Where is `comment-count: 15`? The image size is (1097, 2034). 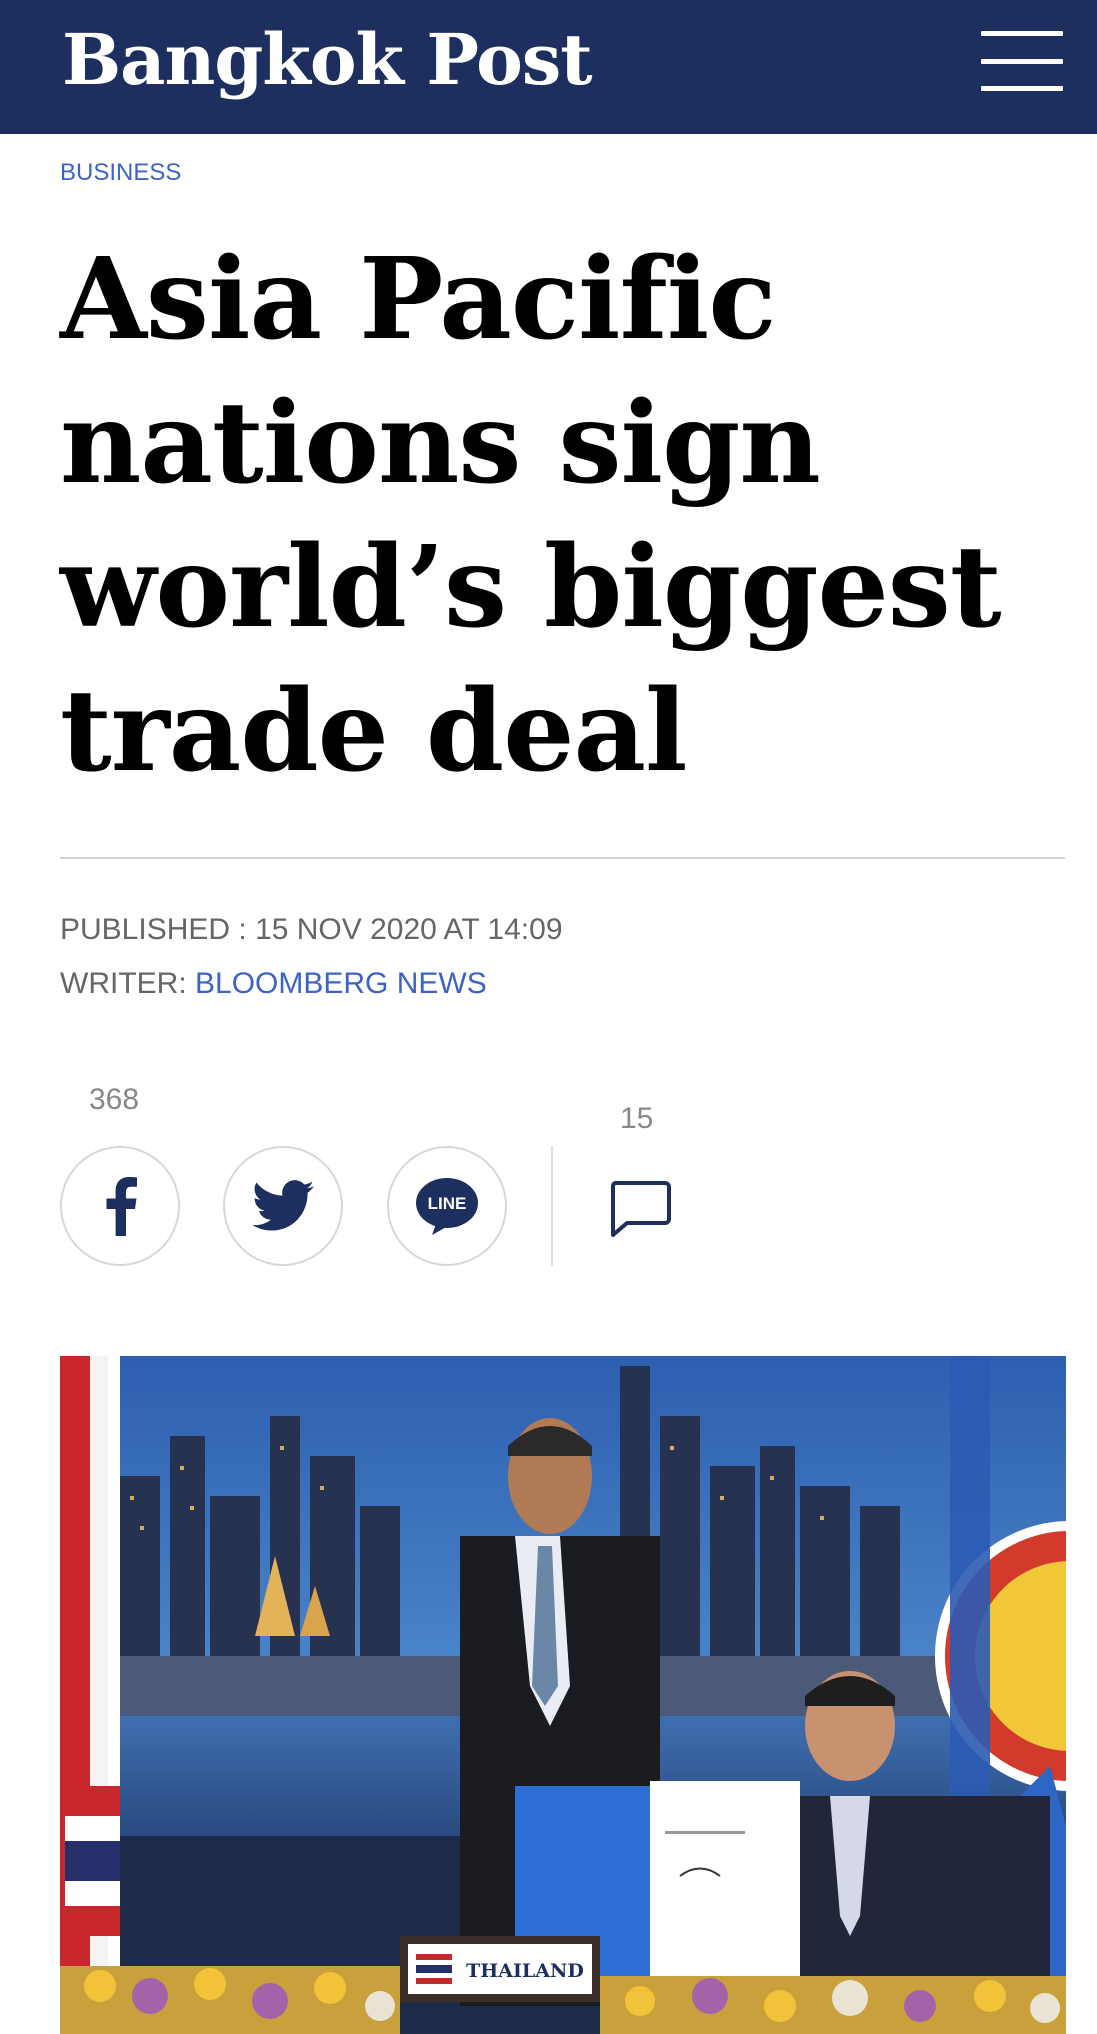
comment-count: 15 is located at coordinates (637, 1118).